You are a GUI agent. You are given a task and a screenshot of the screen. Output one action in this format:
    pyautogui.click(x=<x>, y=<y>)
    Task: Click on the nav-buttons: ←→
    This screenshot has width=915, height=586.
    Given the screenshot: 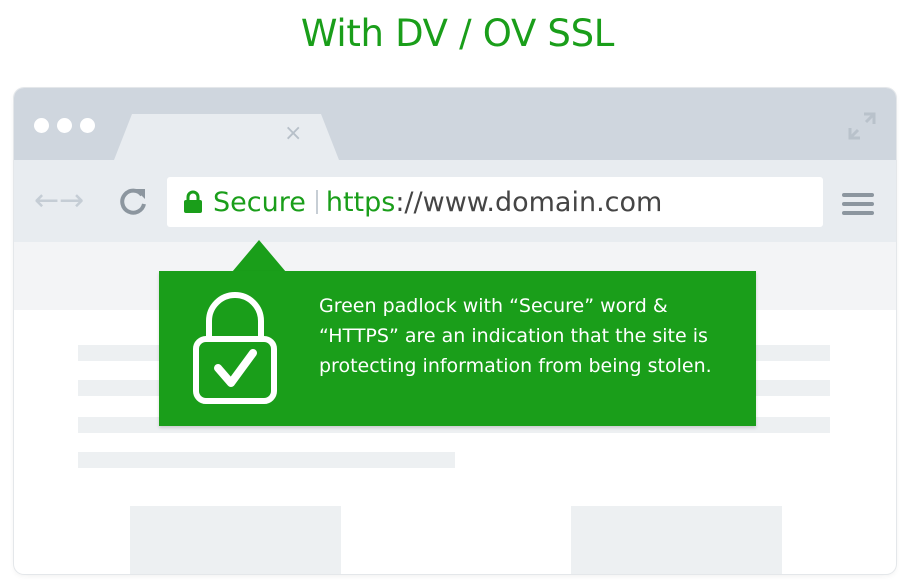 What is the action you would take?
    pyautogui.click(x=59, y=201)
    